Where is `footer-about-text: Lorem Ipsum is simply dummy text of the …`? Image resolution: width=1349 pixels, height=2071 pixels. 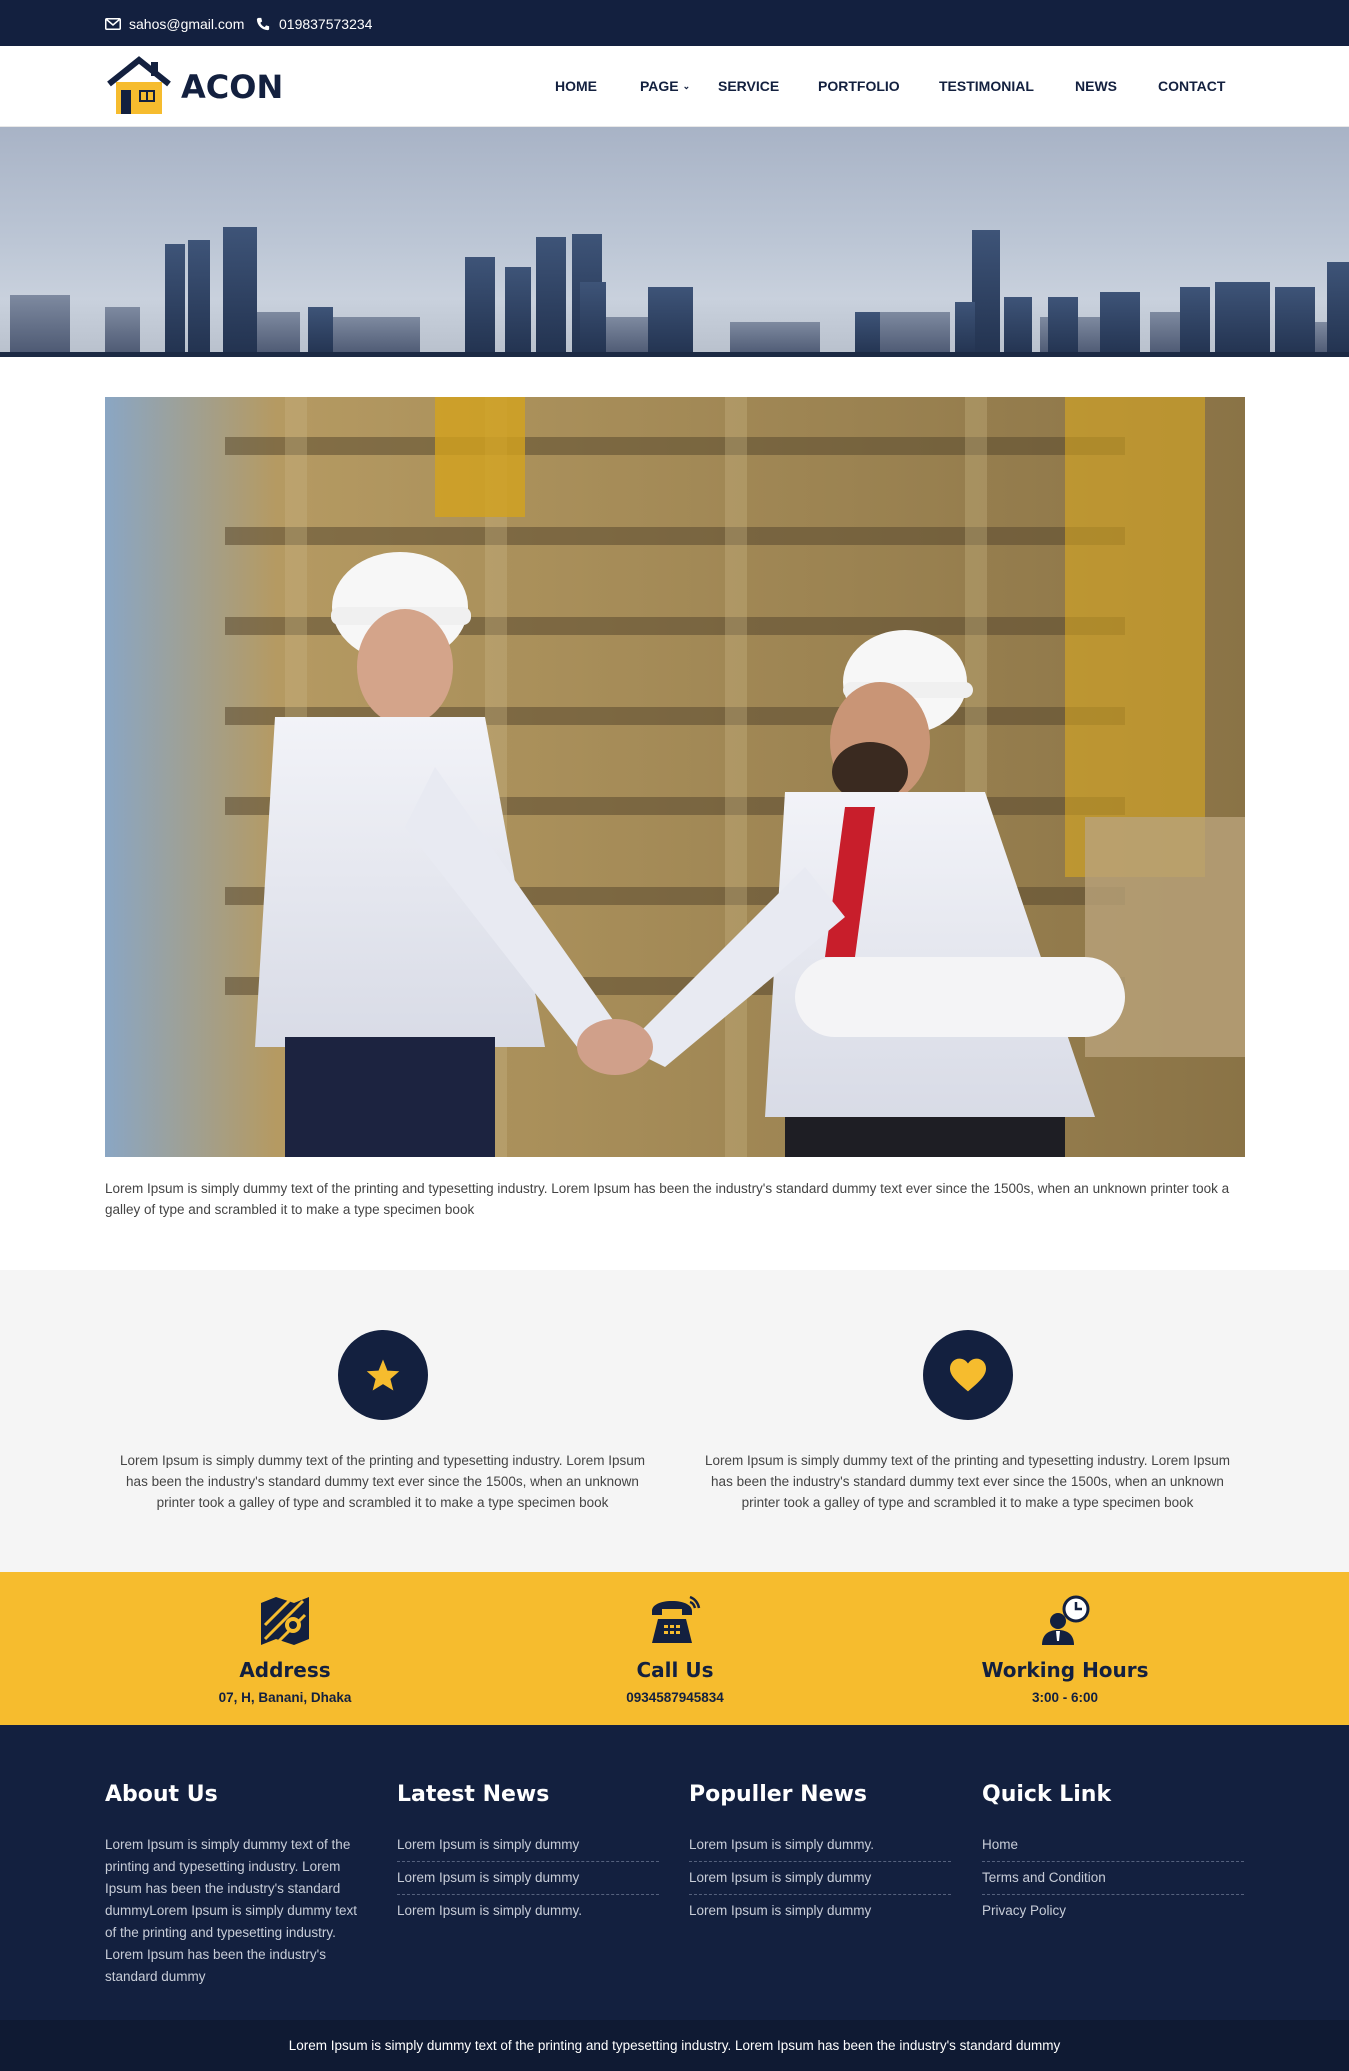 footer-about-text: Lorem Ipsum is simply dummy text of the … is located at coordinates (231, 1910).